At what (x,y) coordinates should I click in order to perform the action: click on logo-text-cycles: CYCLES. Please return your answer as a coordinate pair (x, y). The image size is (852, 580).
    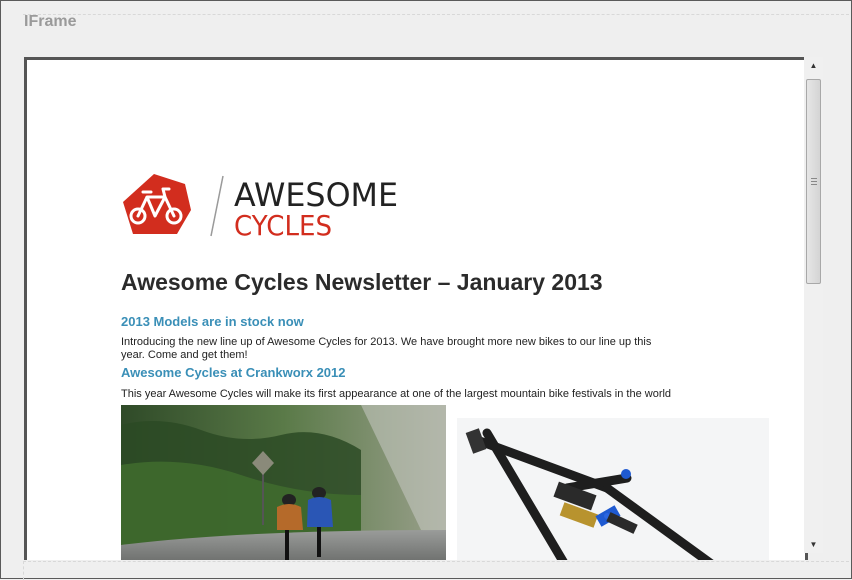
    Looking at the image, I should click on (283, 225).